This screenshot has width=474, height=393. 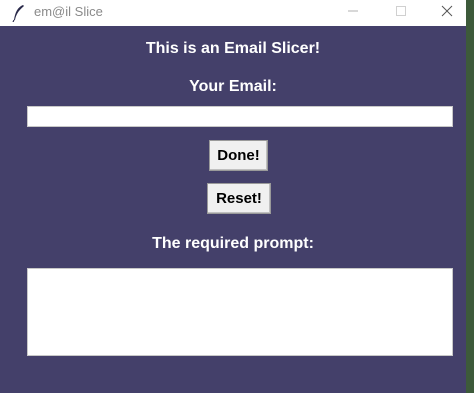 What do you see at coordinates (233, 13) in the screenshot?
I see `title-bar: em@il Slice` at bounding box center [233, 13].